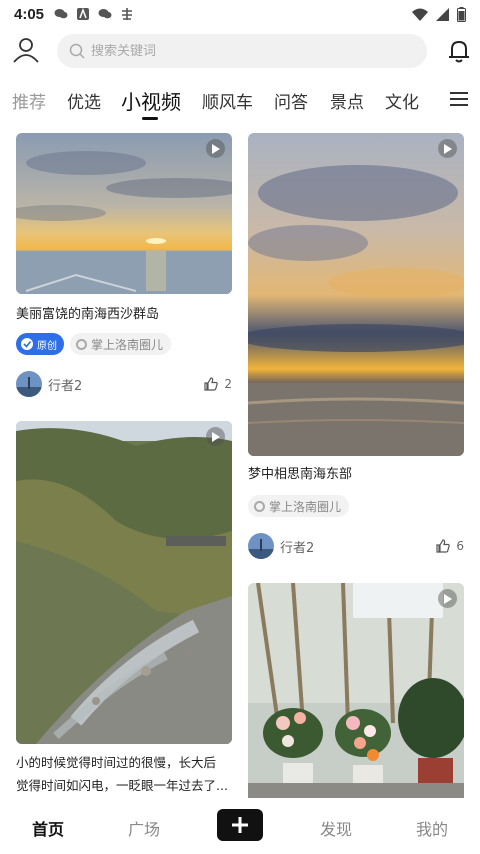 The width and height of the screenshot is (480, 854). Describe the element at coordinates (459, 99) in the screenshot. I see `menu-icon` at that location.